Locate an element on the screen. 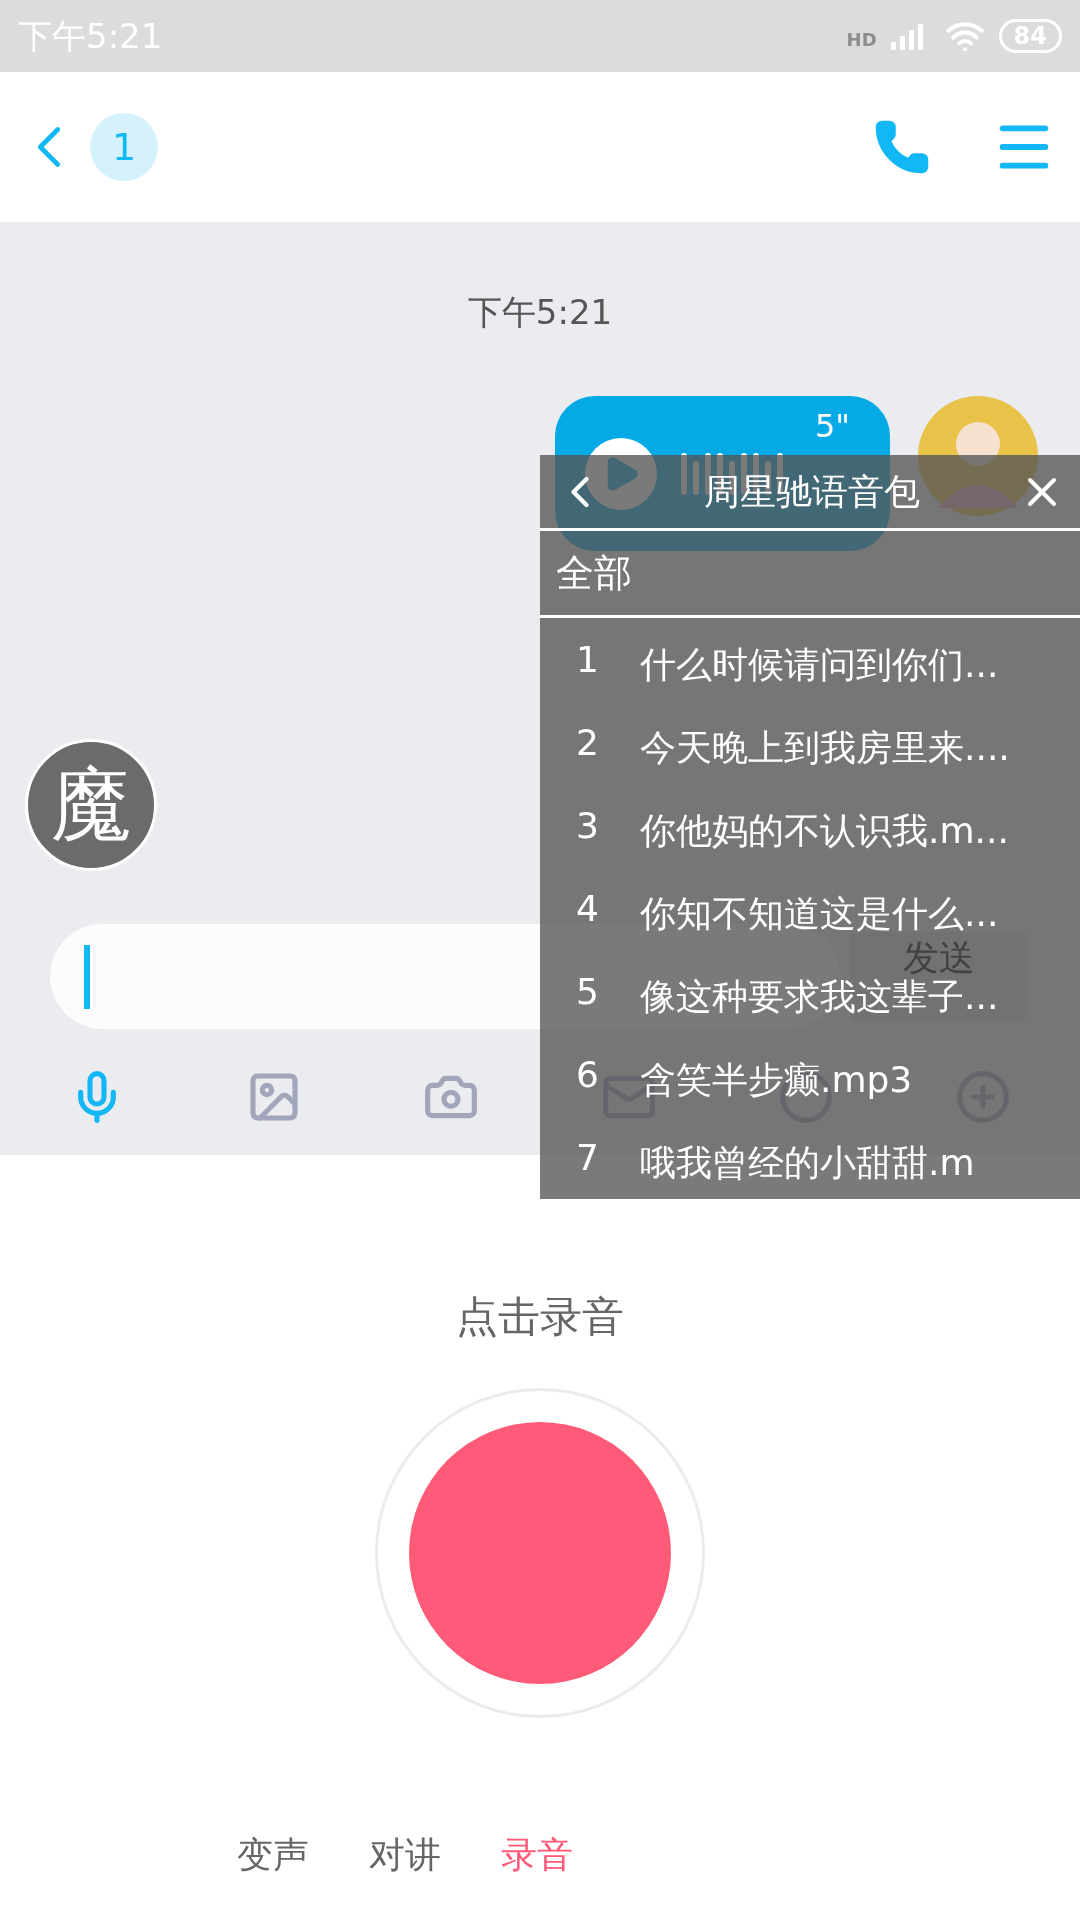 The image size is (1080, 1920). record-button is located at coordinates (540, 1553).